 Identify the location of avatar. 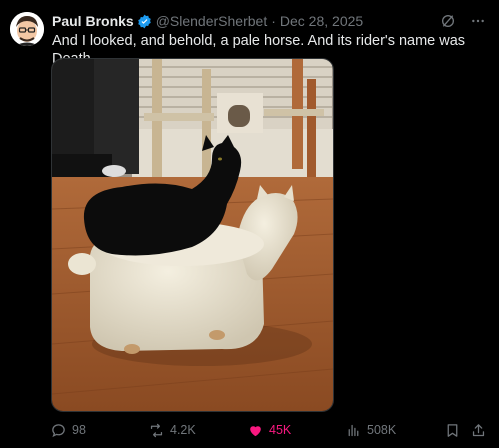
(27, 29).